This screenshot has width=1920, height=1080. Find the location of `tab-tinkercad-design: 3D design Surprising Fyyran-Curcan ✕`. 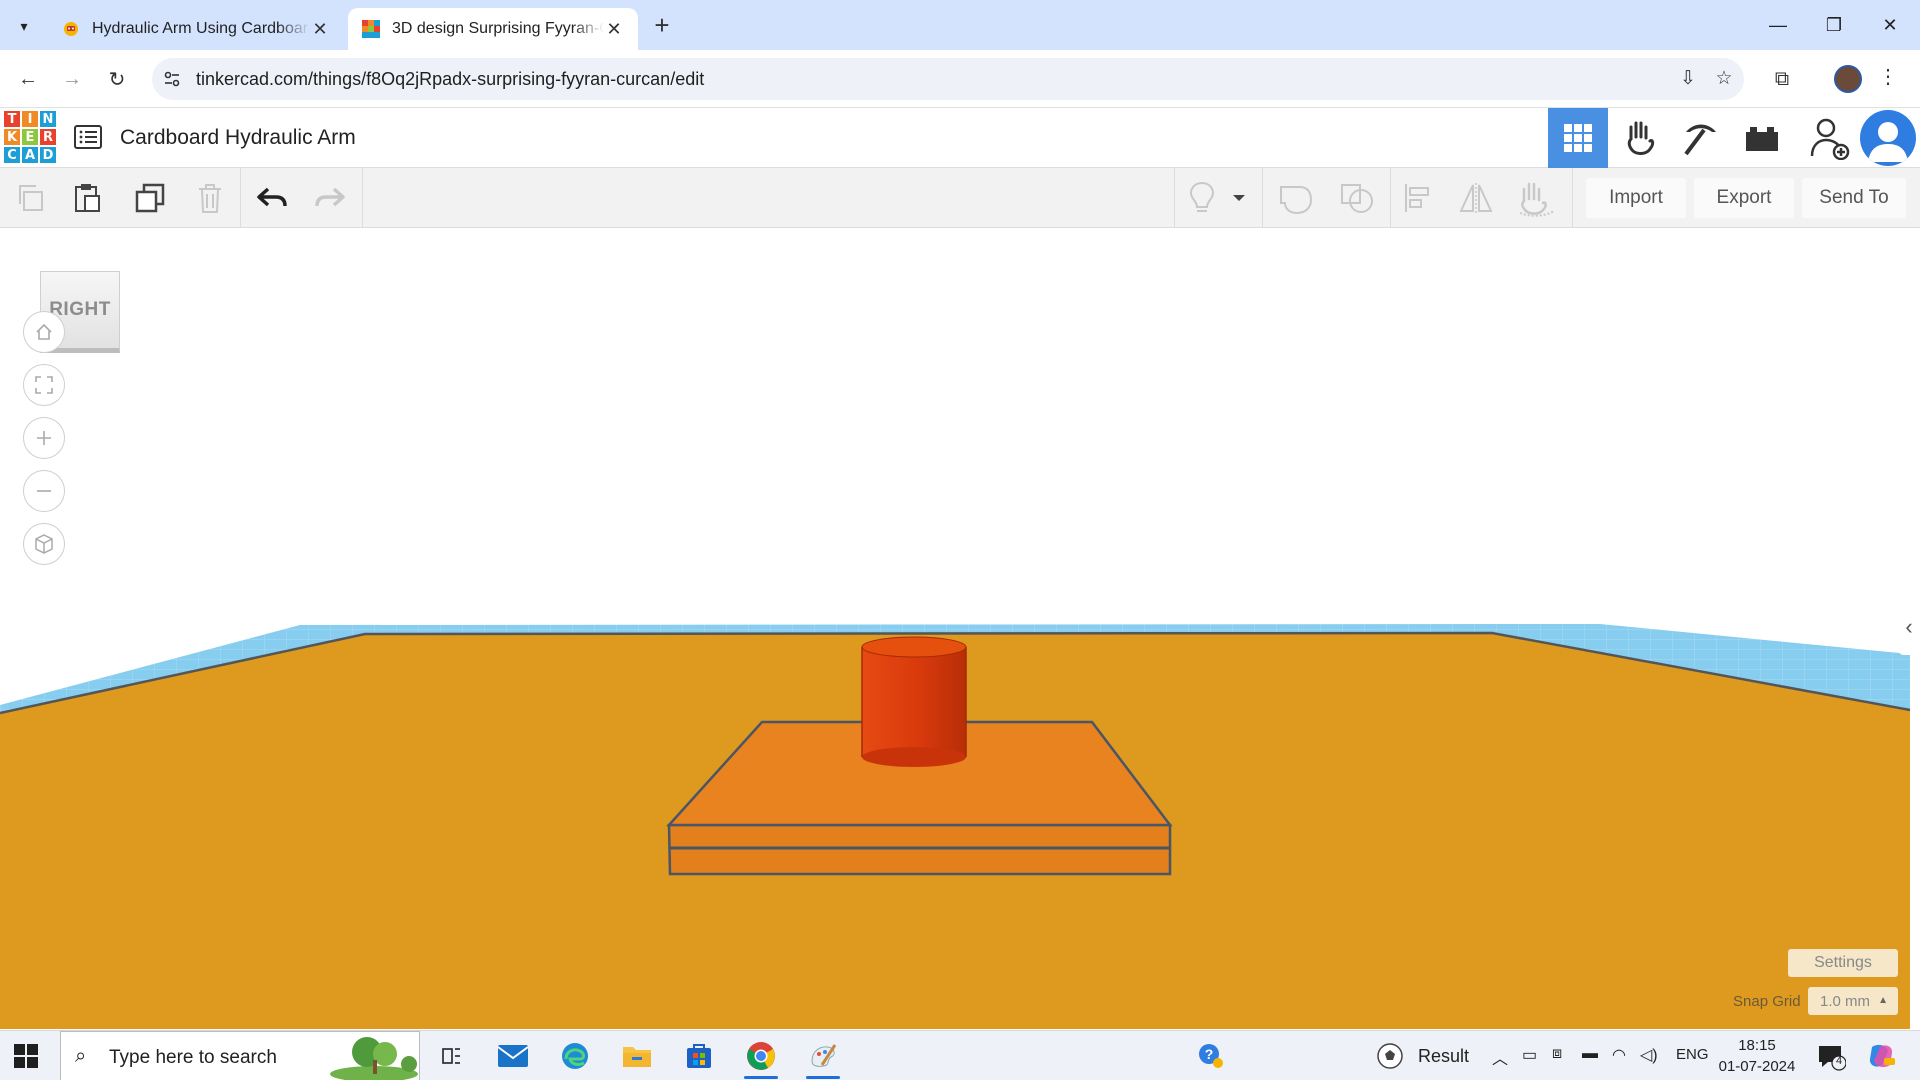

tab-tinkercad-design: 3D design Surprising Fyyran-Curcan ✕ is located at coordinates (493, 29).